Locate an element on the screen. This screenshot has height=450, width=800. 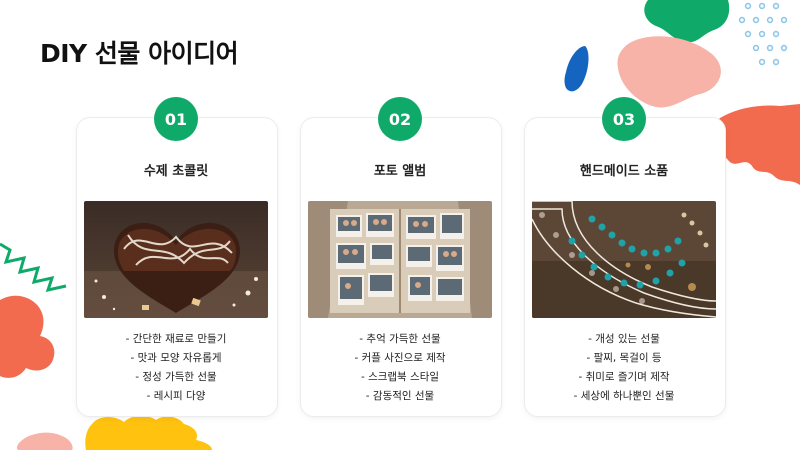
list-item: - 커플 사진으로 제작 is located at coordinates (400, 358).